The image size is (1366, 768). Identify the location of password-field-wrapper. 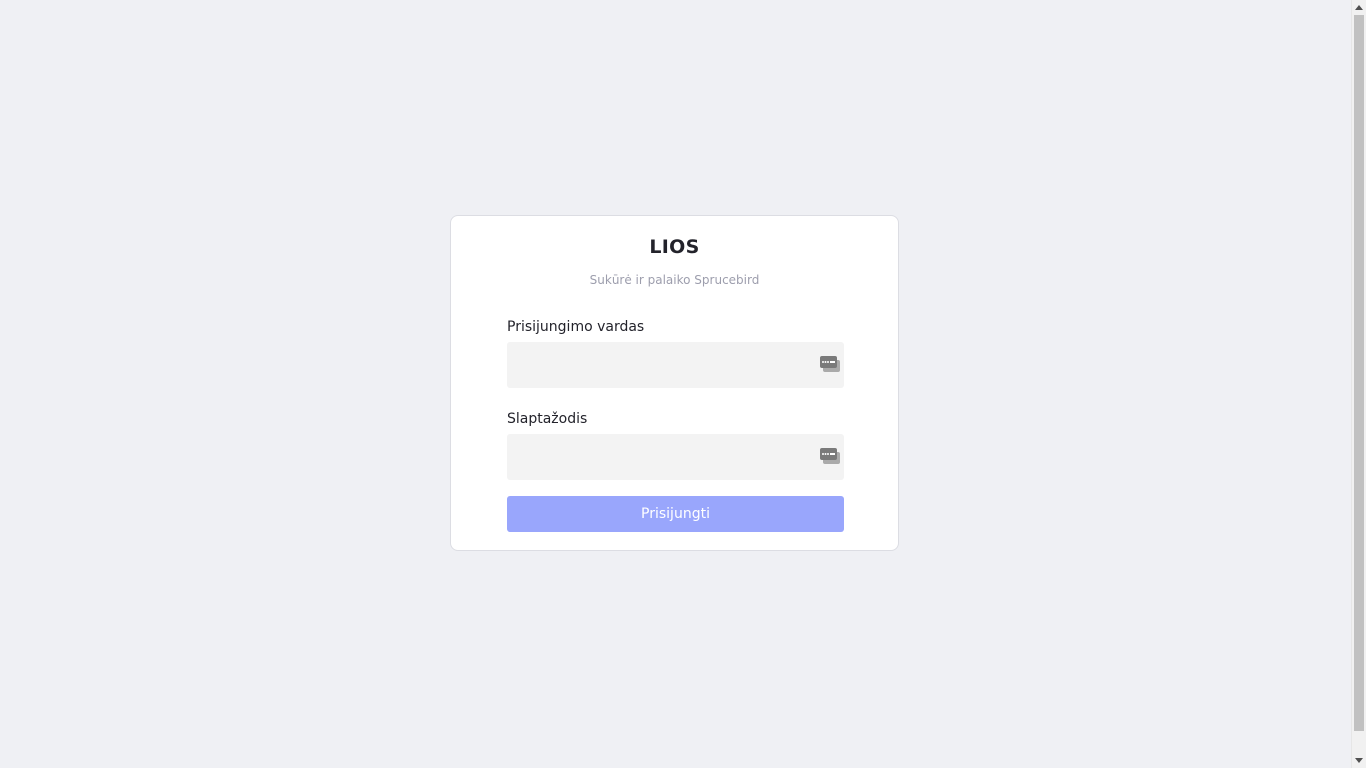
(675, 457).